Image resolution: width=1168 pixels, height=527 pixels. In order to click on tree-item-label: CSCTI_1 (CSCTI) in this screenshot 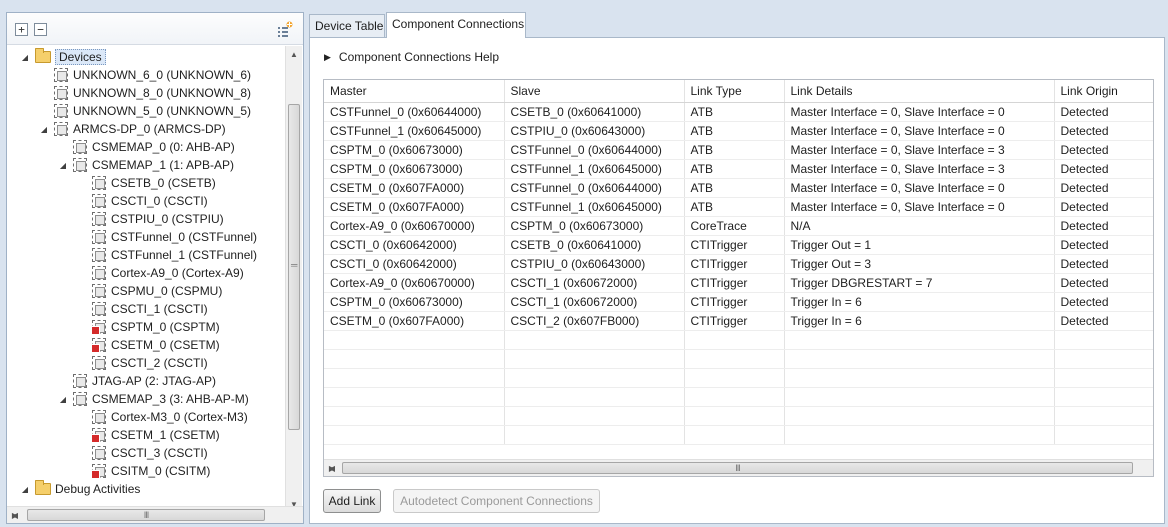, I will do `click(159, 309)`.